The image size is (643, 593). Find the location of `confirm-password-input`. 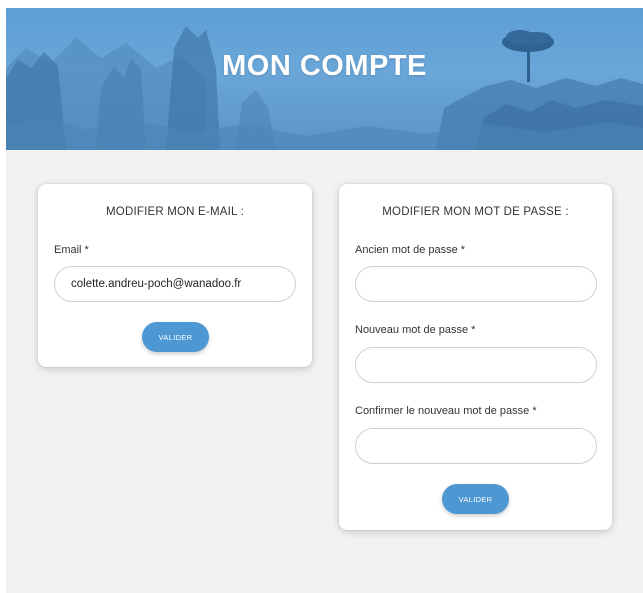

confirm-password-input is located at coordinates (476, 446).